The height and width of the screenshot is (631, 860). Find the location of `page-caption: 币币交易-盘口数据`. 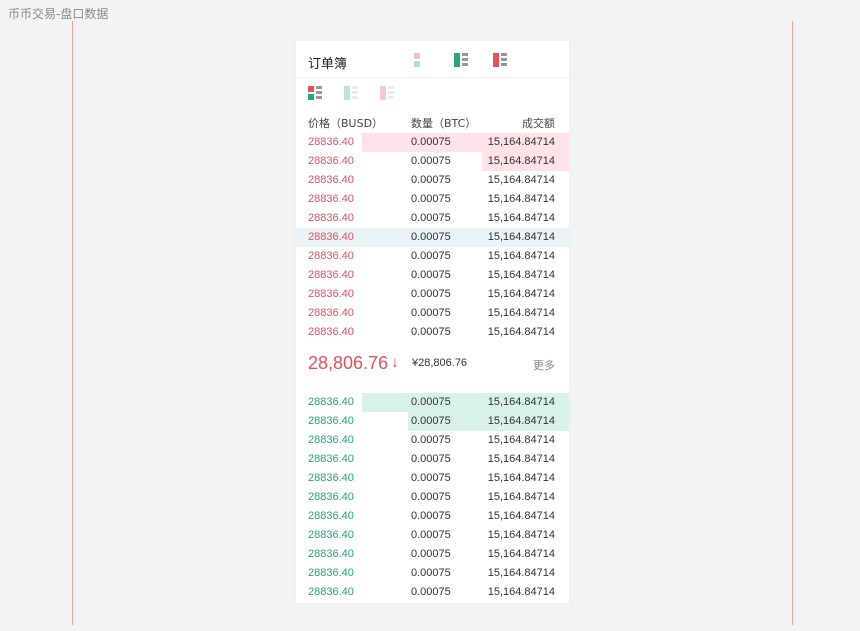

page-caption: 币币交易-盘口数据 is located at coordinates (58, 14).